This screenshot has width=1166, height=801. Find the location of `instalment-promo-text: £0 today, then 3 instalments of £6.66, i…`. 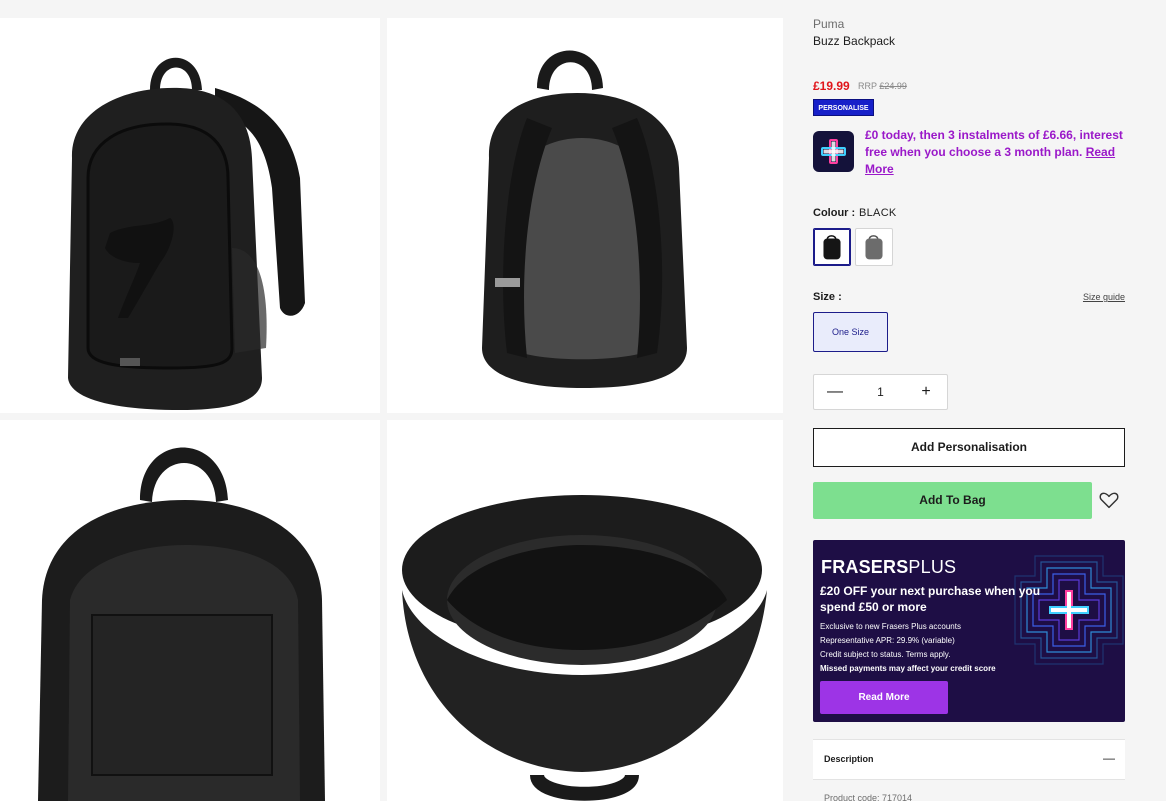

instalment-promo-text: £0 today, then 3 instalments of £6.66, i… is located at coordinates (994, 143).